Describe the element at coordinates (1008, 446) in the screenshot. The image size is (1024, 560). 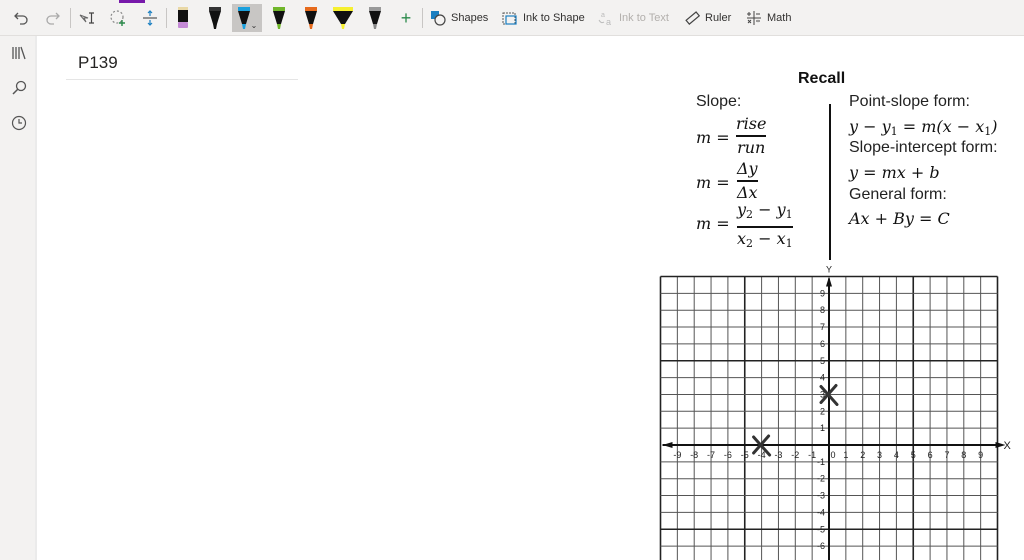
I see `x-axis-label: X` at that location.